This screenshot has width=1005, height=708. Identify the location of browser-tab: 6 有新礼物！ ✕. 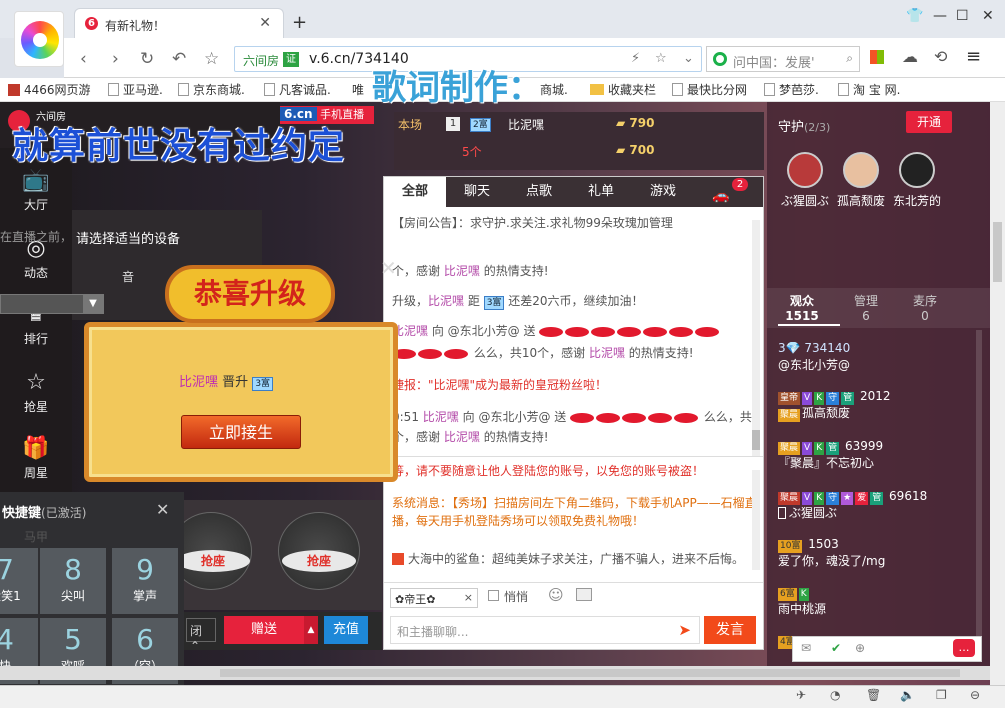
(179, 23).